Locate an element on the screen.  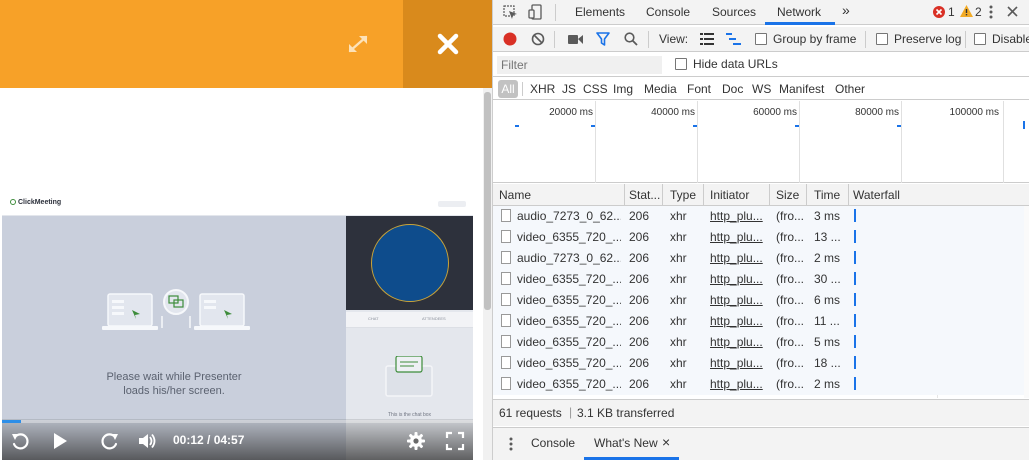
type-filter-css: CSS is located at coordinates (595, 89).